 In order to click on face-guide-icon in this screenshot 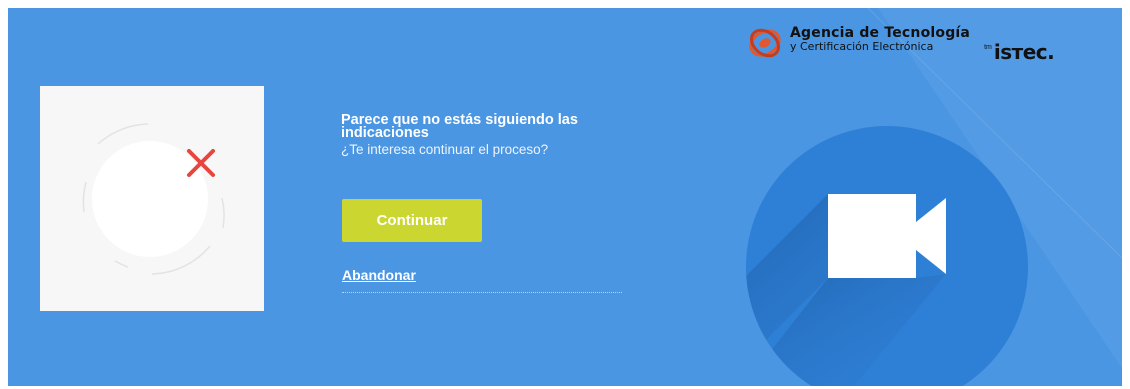, I will do `click(153, 199)`.